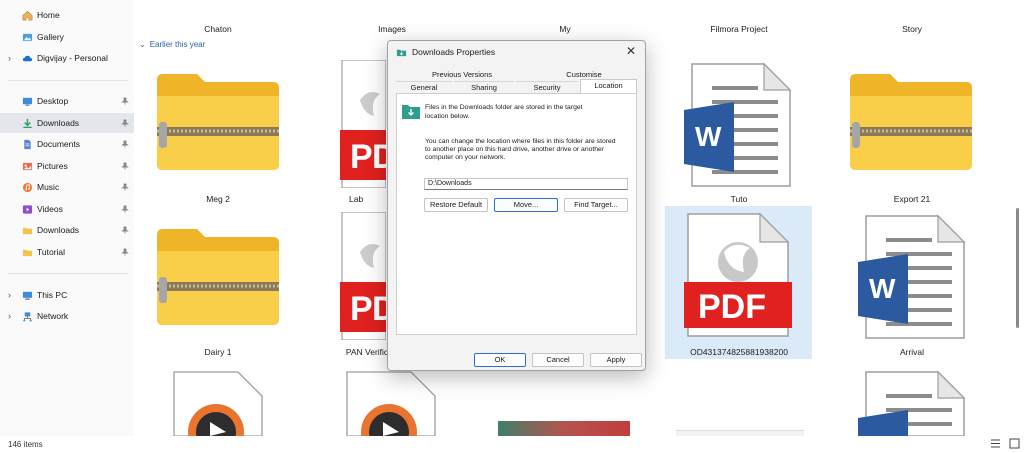  I want to click on sidebar-item-gallery: Gallery, so click(67, 37).